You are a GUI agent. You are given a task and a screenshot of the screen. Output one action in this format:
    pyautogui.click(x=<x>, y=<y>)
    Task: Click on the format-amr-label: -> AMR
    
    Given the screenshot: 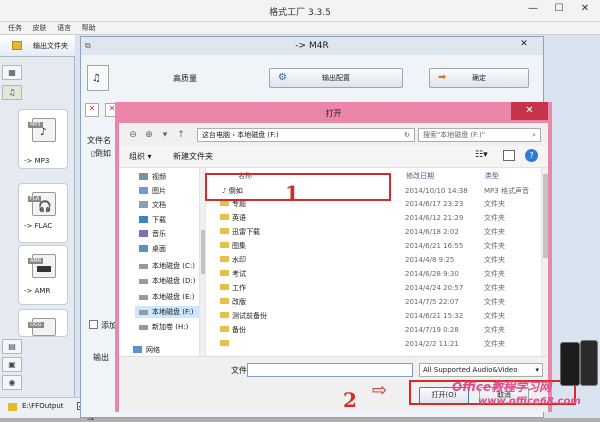 What is the action you would take?
    pyautogui.click(x=37, y=291)
    